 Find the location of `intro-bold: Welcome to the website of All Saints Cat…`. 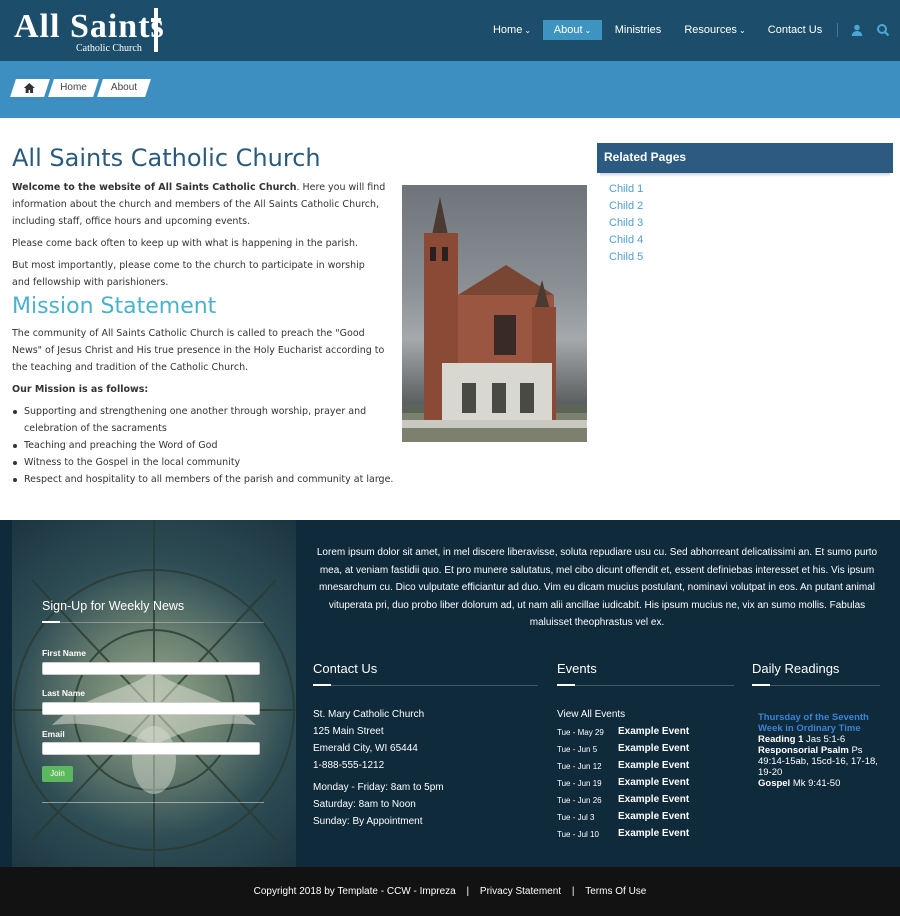

intro-bold: Welcome to the website of All Saints Cat… is located at coordinates (154, 187).